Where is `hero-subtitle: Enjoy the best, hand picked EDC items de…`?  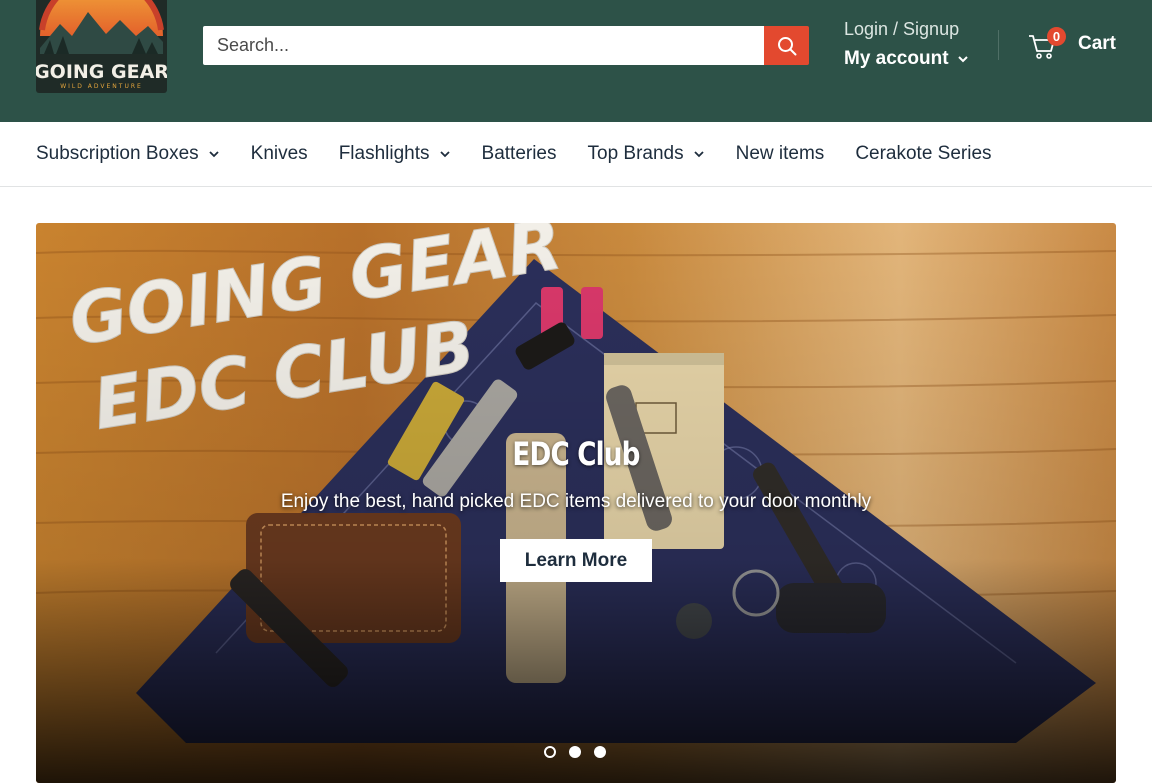
hero-subtitle: Enjoy the best, hand picked EDC items de… is located at coordinates (576, 501).